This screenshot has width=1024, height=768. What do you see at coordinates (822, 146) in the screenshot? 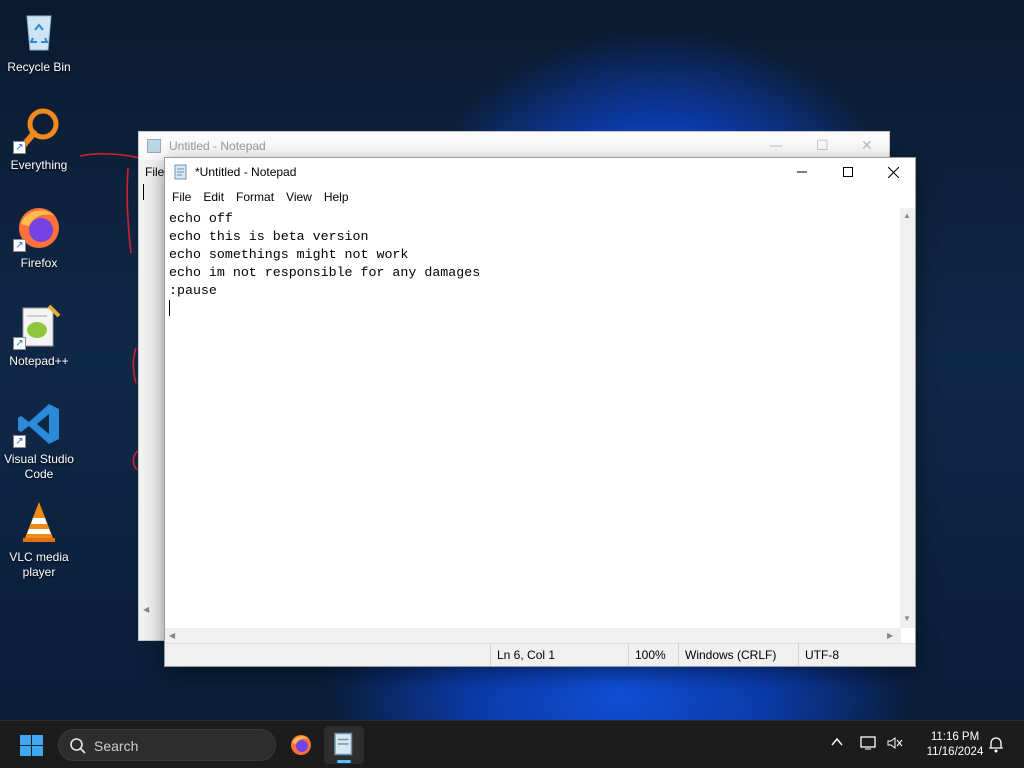
I see `maximize-icon: ☐` at bounding box center [822, 146].